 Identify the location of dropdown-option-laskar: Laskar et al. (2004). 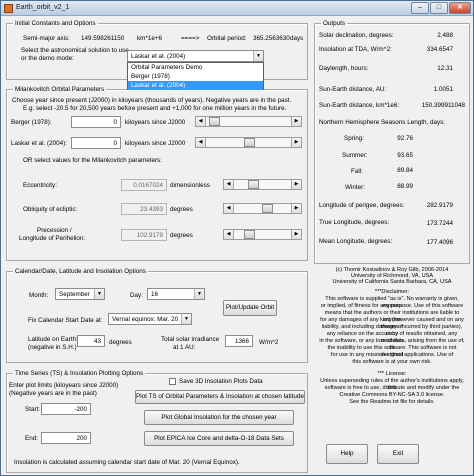
(195, 85).